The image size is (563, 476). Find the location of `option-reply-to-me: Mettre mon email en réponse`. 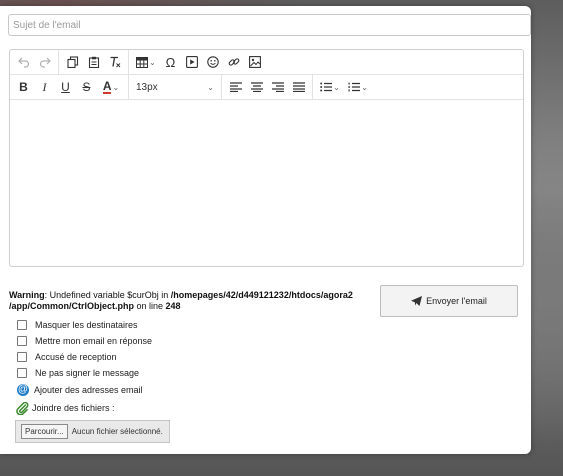

option-reply-to-me: Mettre mon email en réponse is located at coordinates (84, 341).